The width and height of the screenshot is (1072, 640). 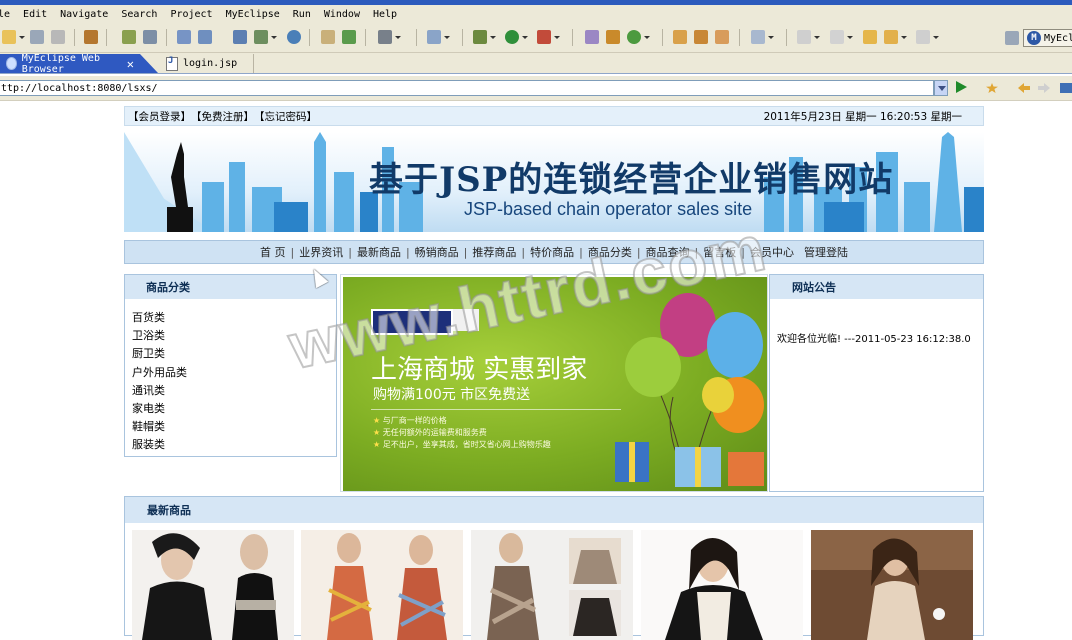 I want to click on menu-myeclipse: MyEclipse, so click(x=253, y=14).